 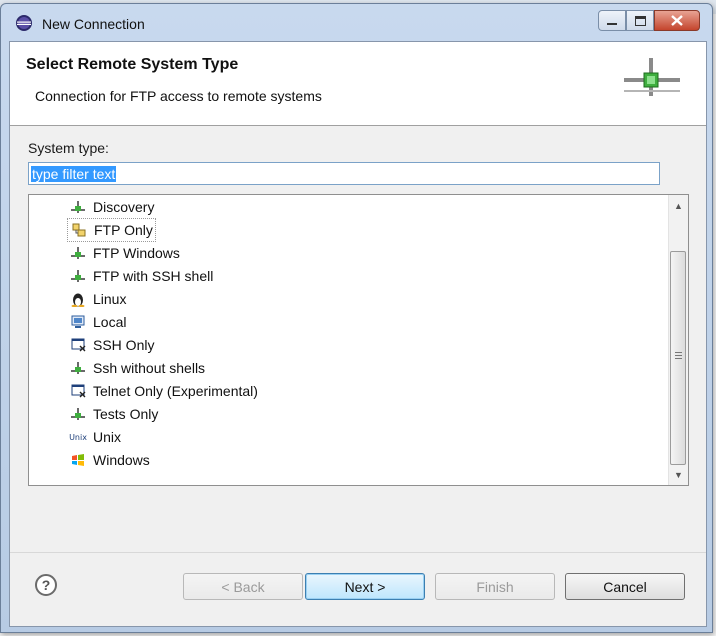 I want to click on maximize-icon, so click(x=640, y=20).